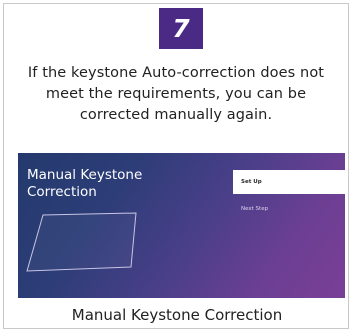  I want to click on step-number-badge: 7, so click(181, 28).